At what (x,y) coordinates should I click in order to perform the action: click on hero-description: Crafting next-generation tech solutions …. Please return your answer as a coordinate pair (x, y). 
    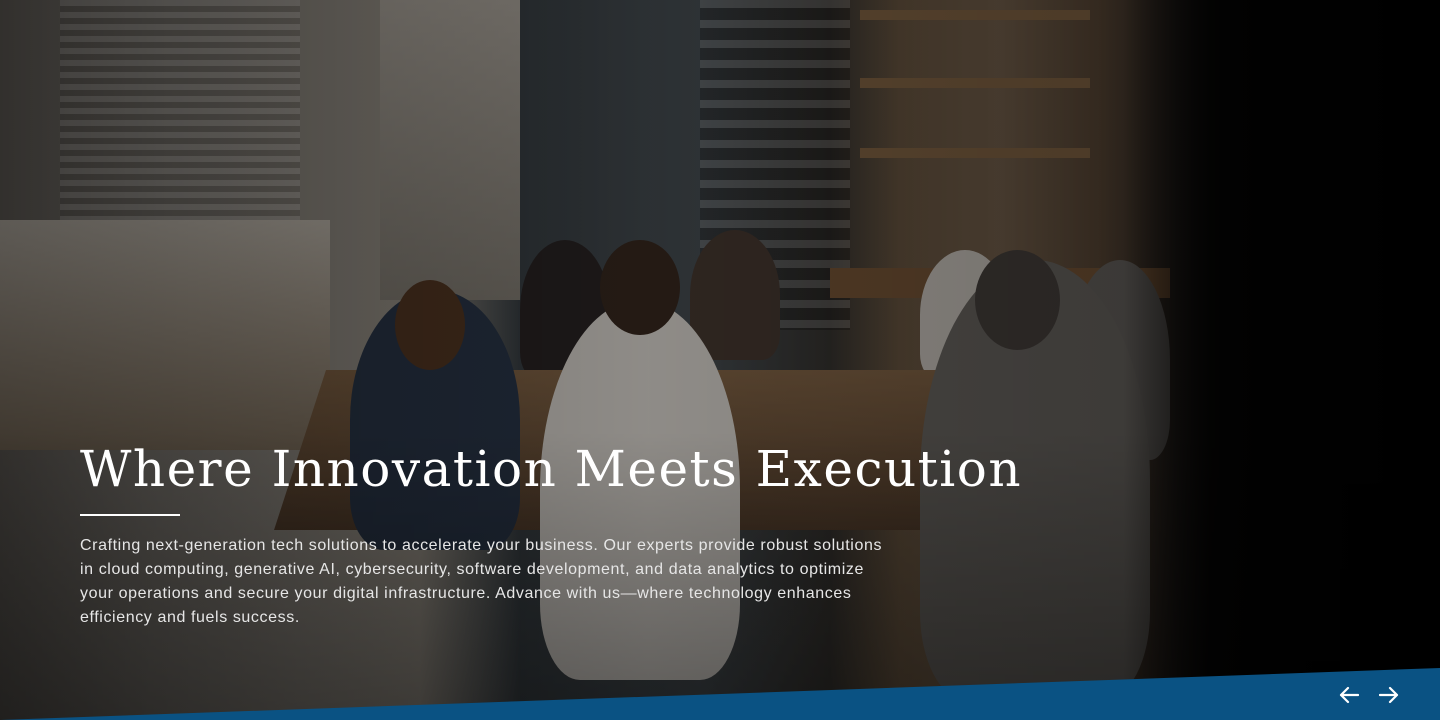
    Looking at the image, I should click on (481, 581).